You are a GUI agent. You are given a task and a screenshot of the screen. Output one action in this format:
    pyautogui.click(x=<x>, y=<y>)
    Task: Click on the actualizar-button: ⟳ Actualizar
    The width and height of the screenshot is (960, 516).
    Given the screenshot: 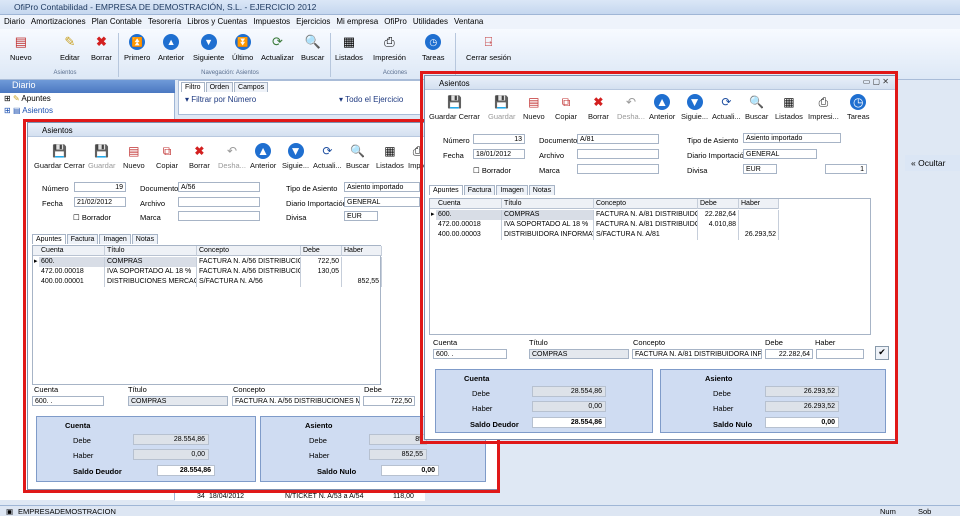 What is the action you would take?
    pyautogui.click(x=277, y=48)
    